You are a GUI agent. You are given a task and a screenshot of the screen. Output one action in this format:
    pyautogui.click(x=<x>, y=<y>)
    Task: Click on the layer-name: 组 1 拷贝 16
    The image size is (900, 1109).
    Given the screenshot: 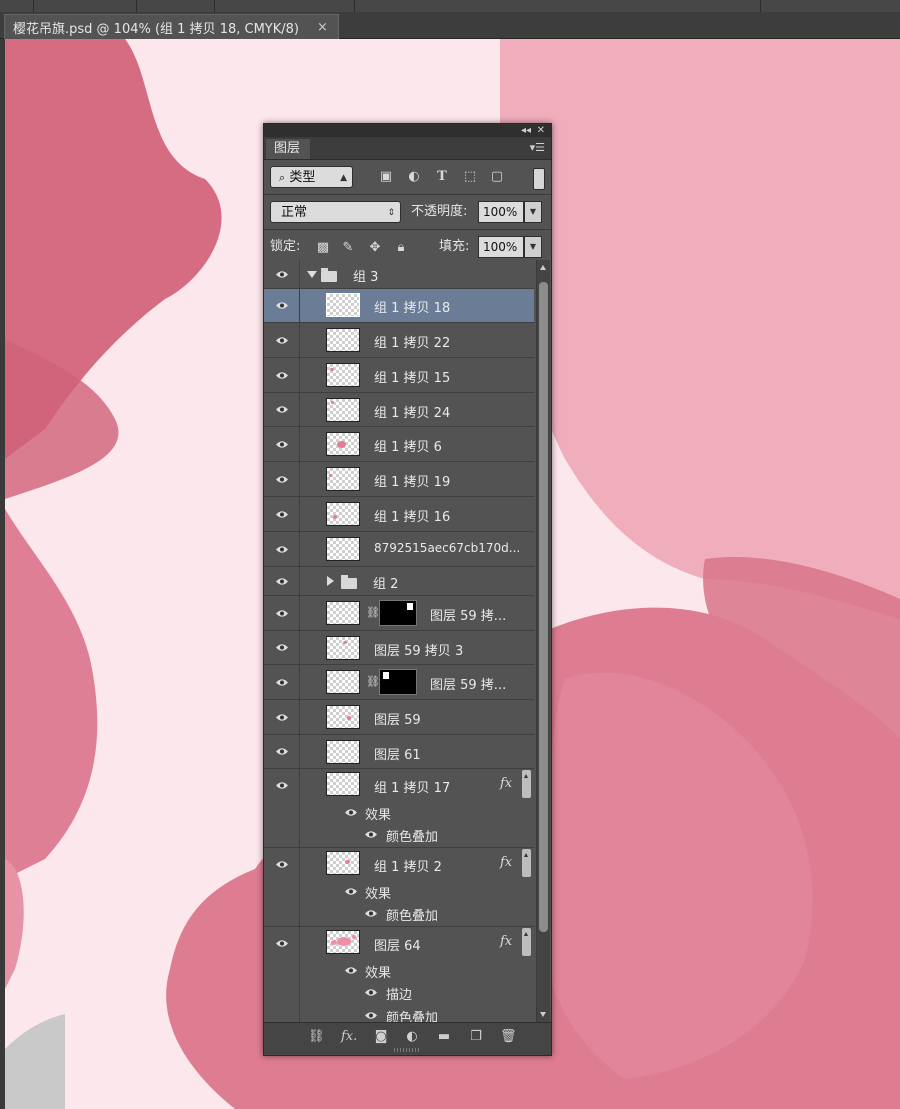 What is the action you would take?
    pyautogui.click(x=412, y=517)
    